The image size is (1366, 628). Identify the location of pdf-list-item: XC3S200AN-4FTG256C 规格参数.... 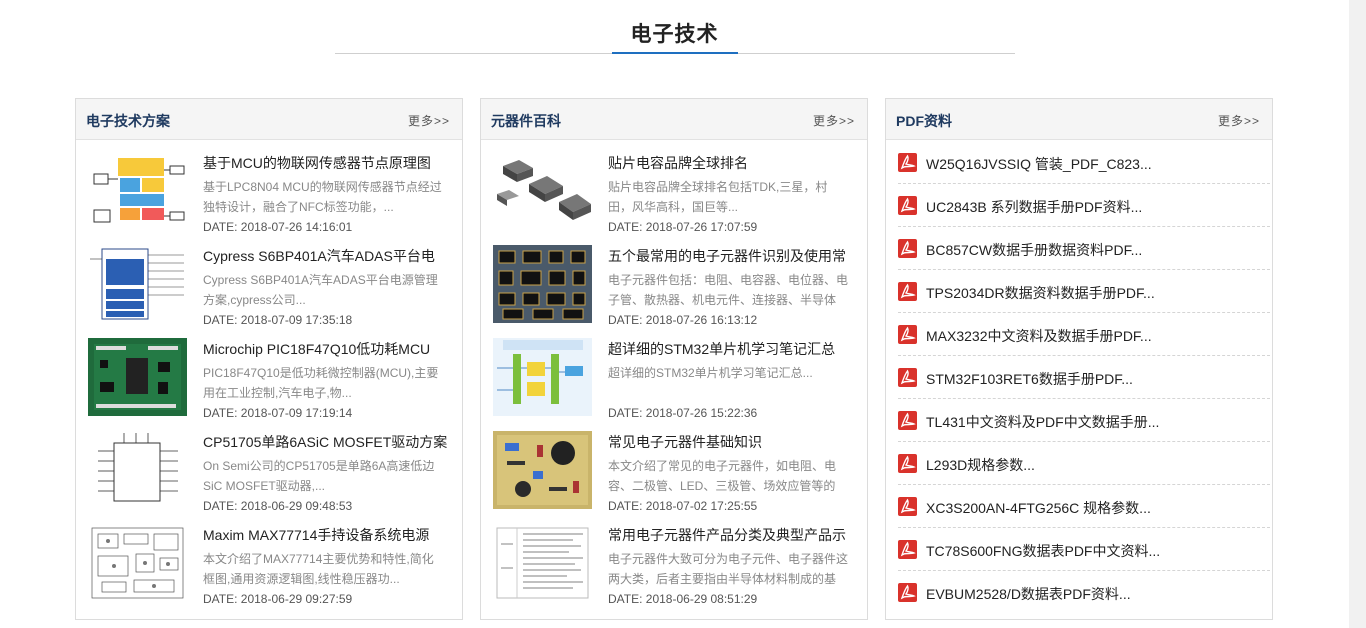
(1084, 506).